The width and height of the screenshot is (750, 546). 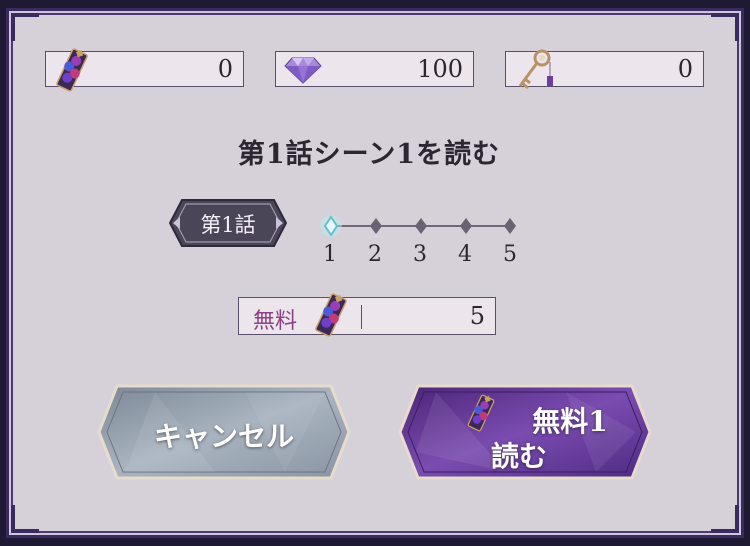 What do you see at coordinates (303, 72) in the screenshot?
I see `purple-diamond-icon` at bounding box center [303, 72].